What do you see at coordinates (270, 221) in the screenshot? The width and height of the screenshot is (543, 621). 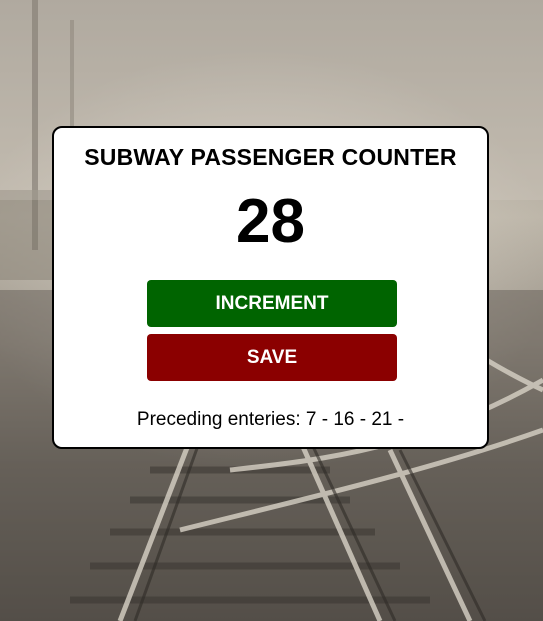 I see `passenger-count: 28` at bounding box center [270, 221].